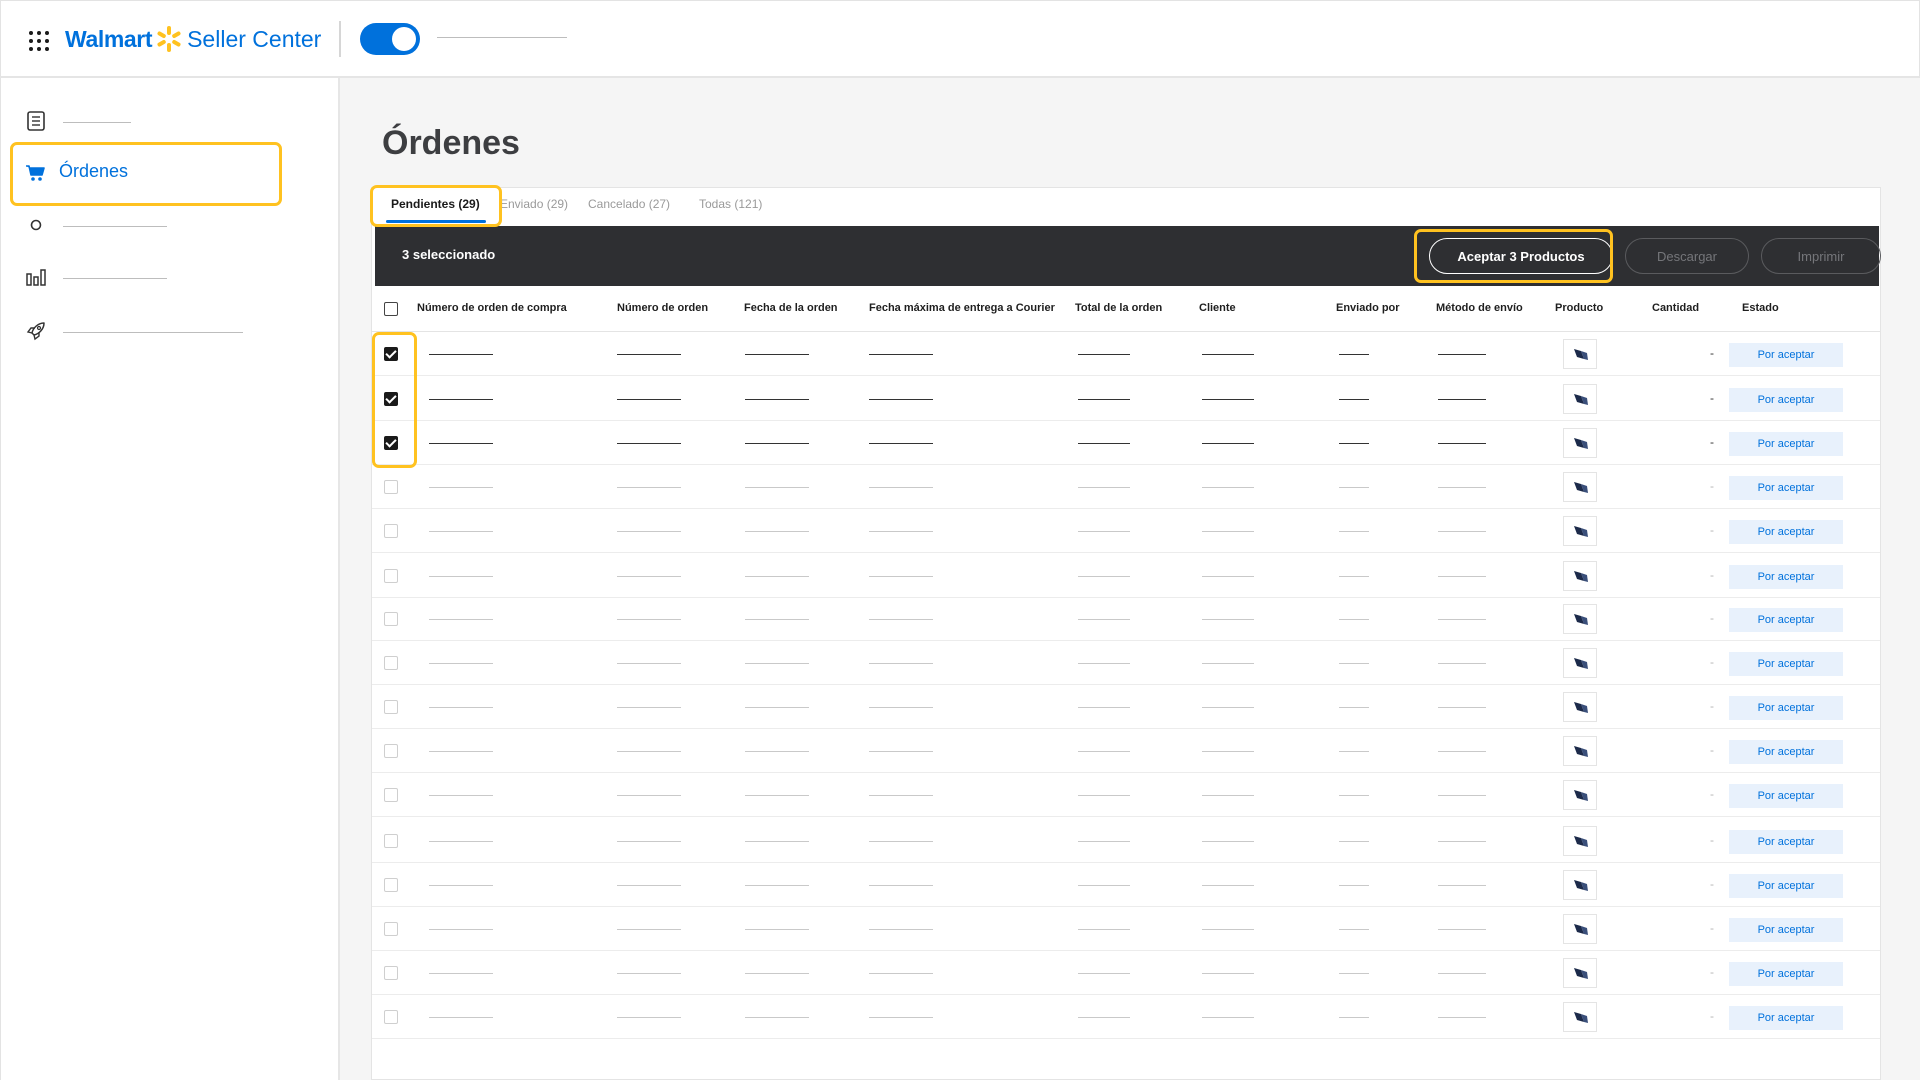 Image resolution: width=1920 pixels, height=1080 pixels. Describe the element at coordinates (435, 204) in the screenshot. I see `tab-pendientes: Pendientes (29)` at that location.